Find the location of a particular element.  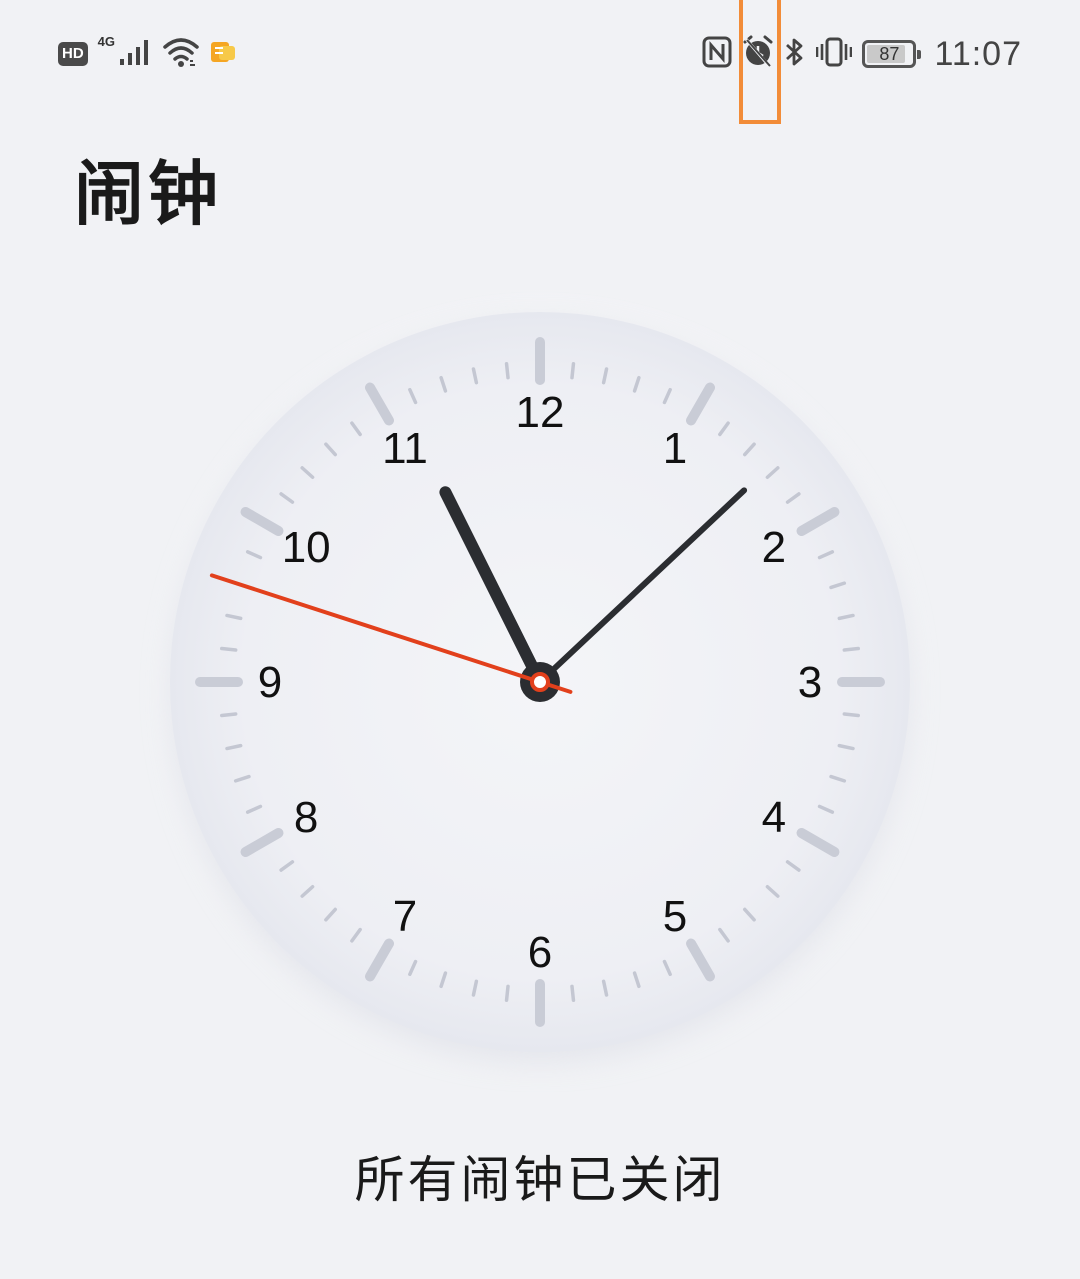

status-bar: HD 4G 87 11:07 is located at coordinates (540, 55).